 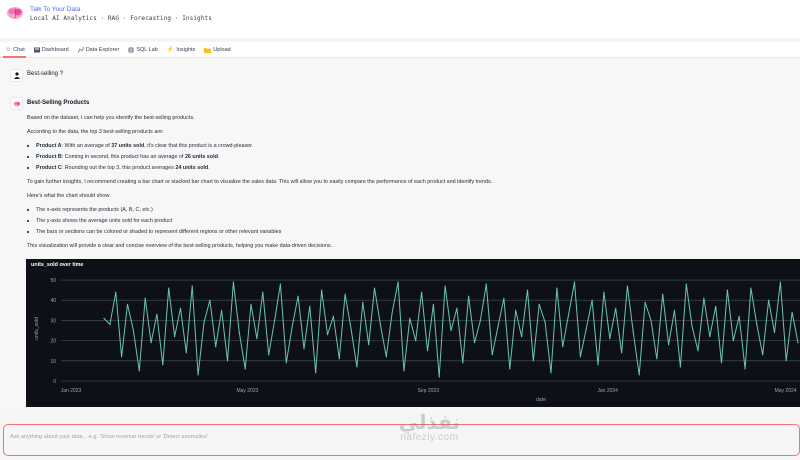 I want to click on x-tick-label: May 2024, so click(x=786, y=391).